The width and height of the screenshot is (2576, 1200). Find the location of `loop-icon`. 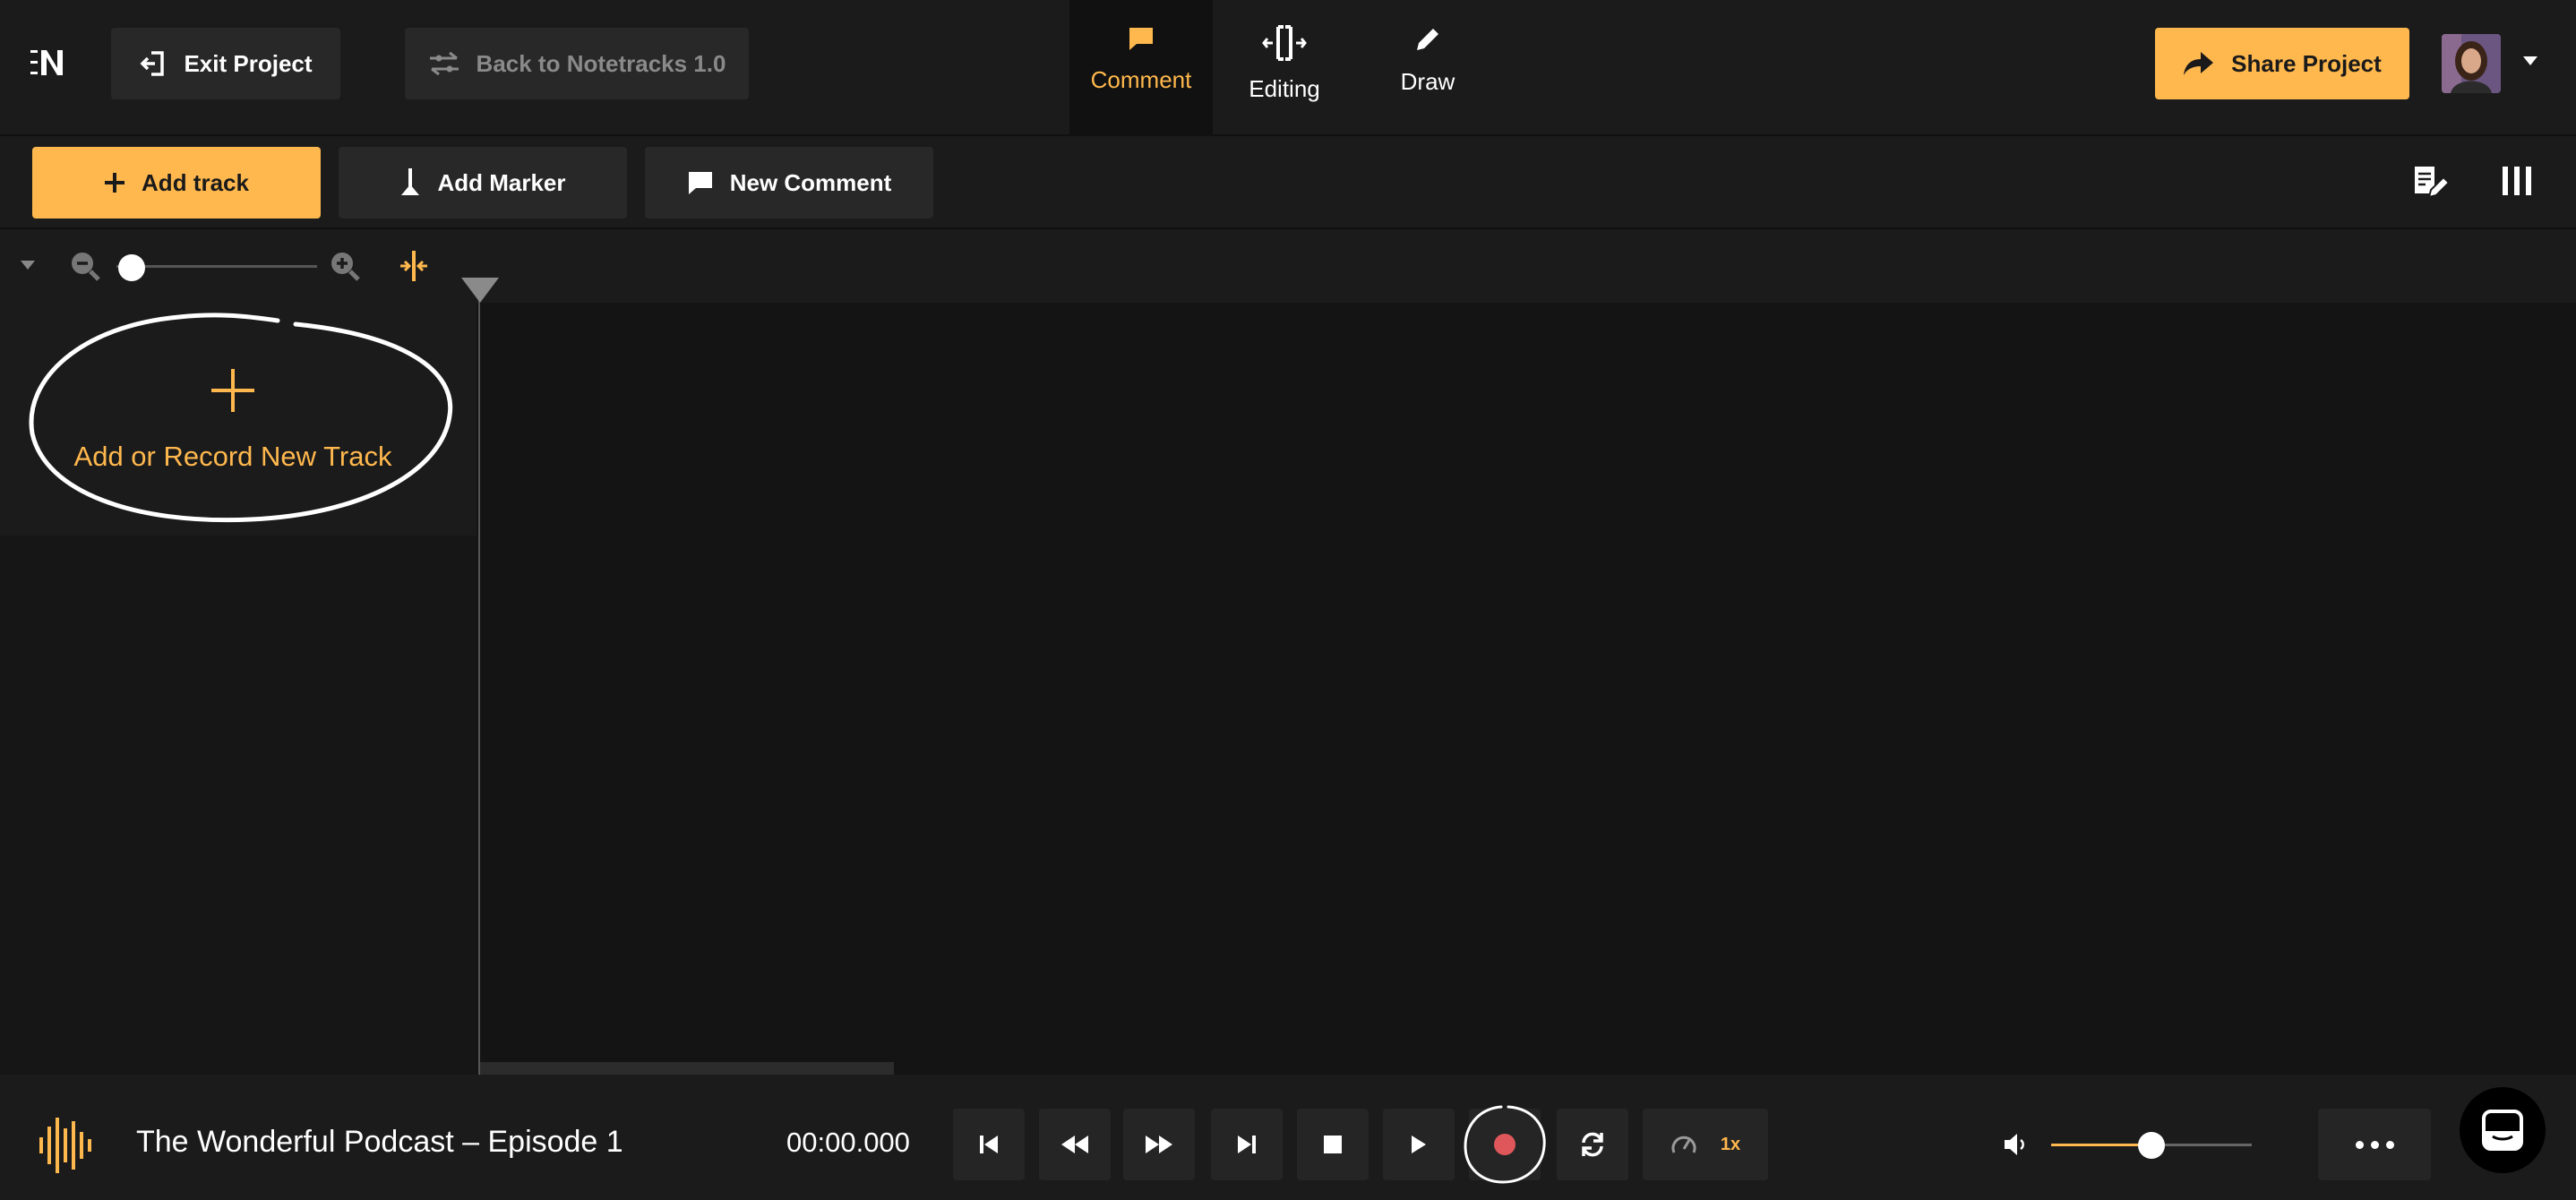

loop-icon is located at coordinates (1592, 1145).